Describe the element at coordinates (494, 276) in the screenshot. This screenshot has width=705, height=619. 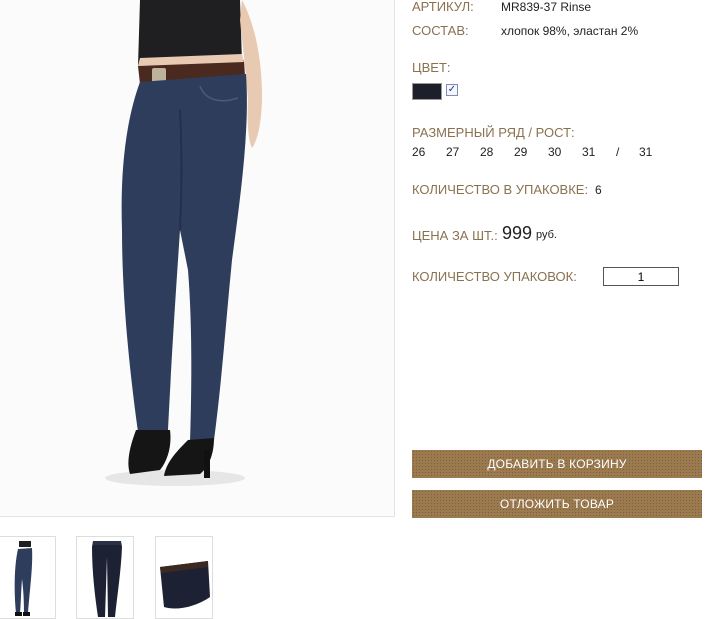
I see `packs-count-label: КОЛИЧЕСТВО УПАКОВОК:` at that location.